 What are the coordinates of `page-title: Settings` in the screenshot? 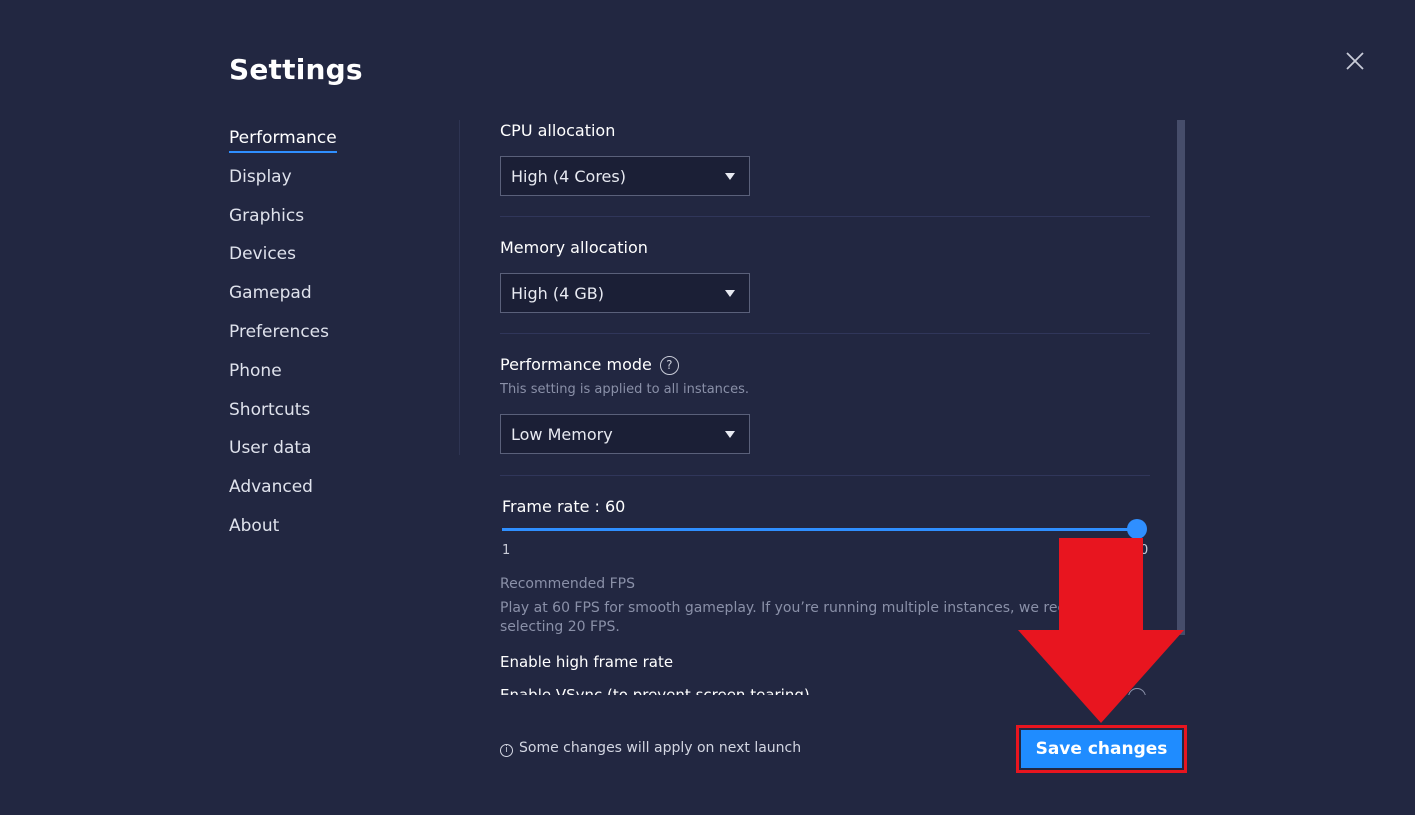 It's located at (296, 69).